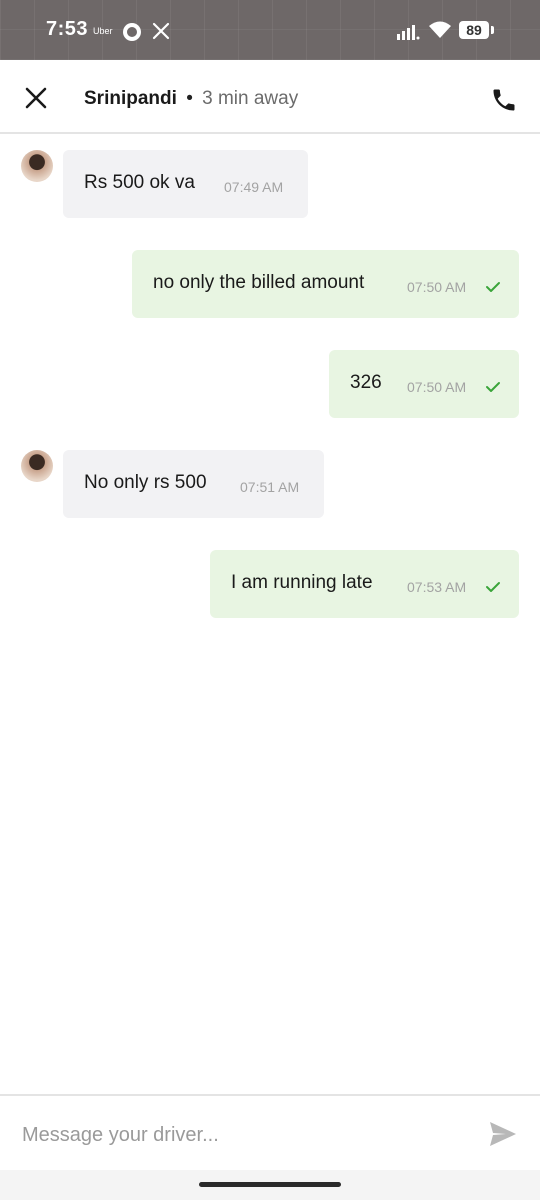 This screenshot has width=540, height=1200. Describe the element at coordinates (366, 382) in the screenshot. I see `message-text: 326` at that location.